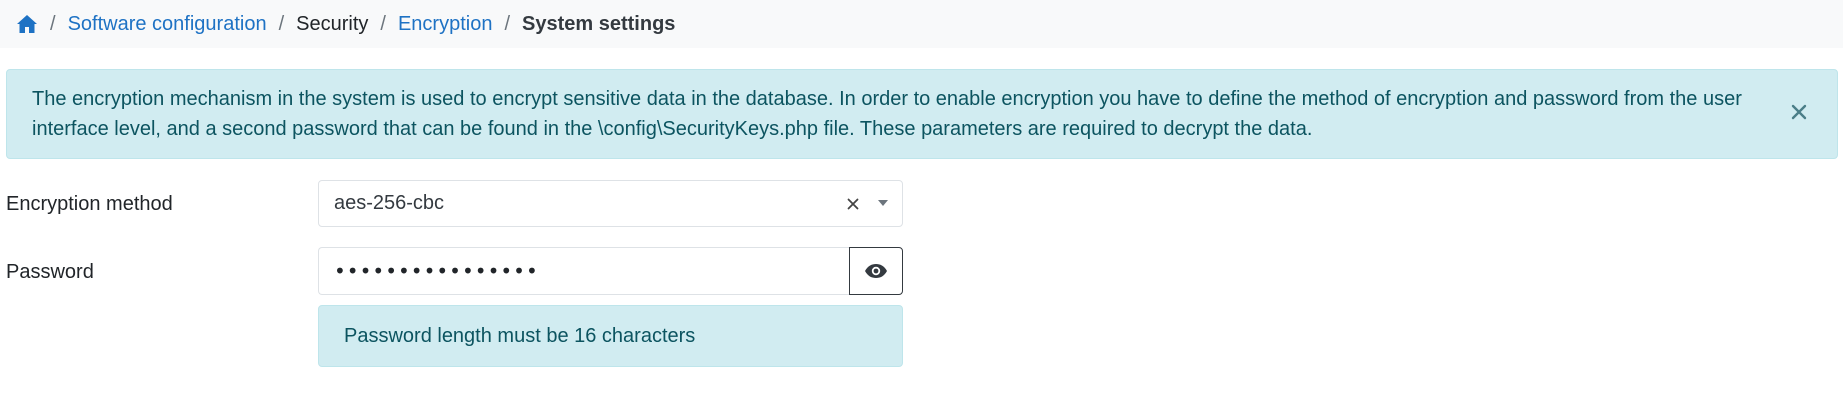 The image size is (1843, 403). What do you see at coordinates (332, 23) in the screenshot?
I see `breadcrumb-security: Security` at bounding box center [332, 23].